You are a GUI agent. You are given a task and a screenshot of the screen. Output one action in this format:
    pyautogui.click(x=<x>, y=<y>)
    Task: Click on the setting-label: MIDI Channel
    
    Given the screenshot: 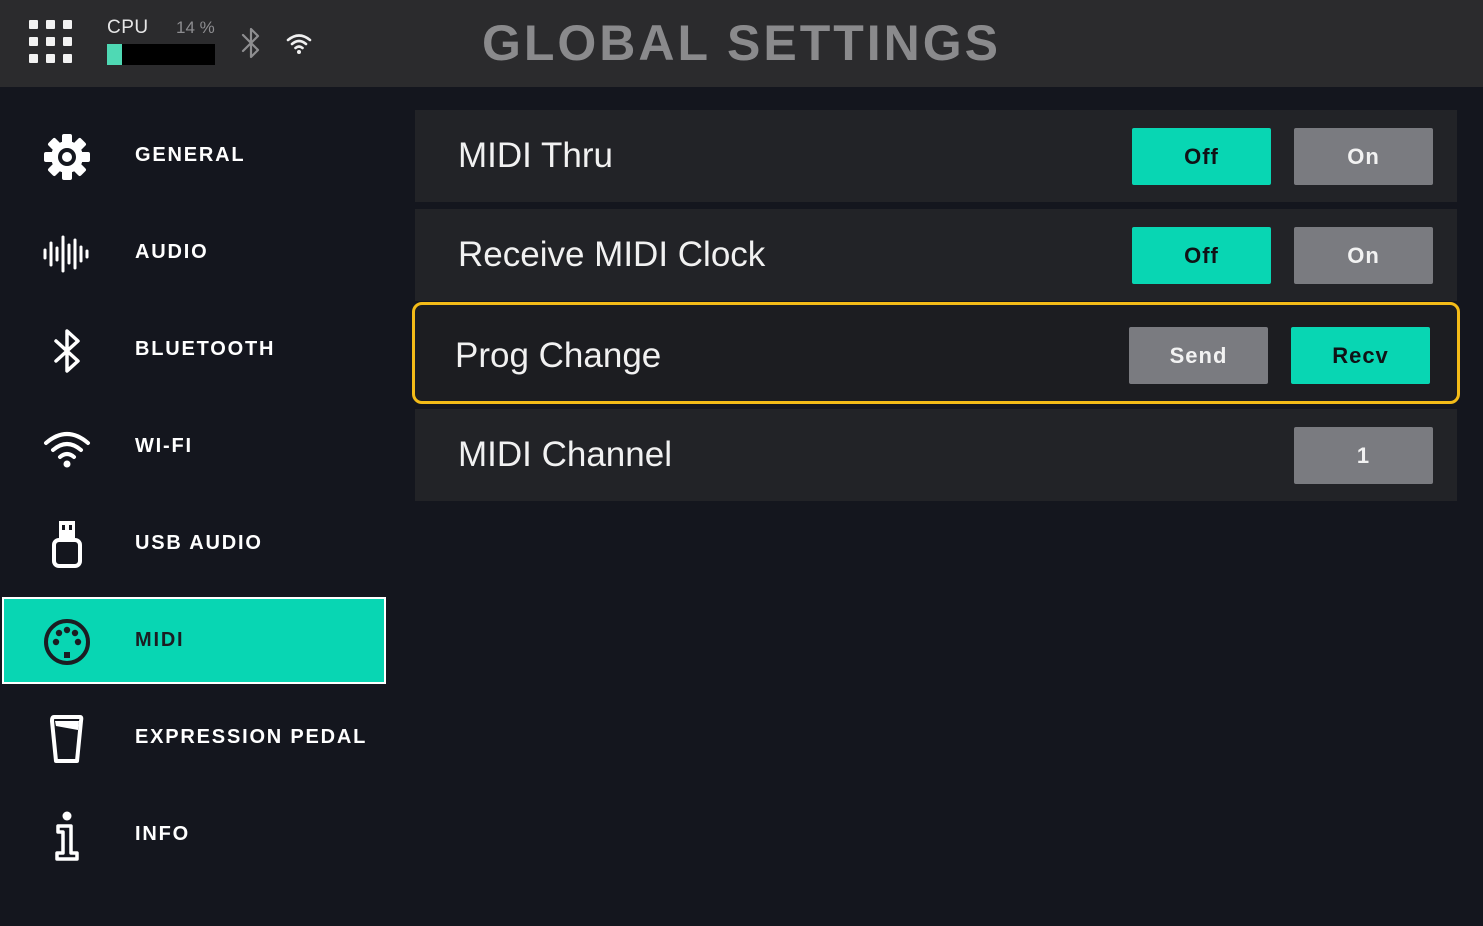 What is the action you would take?
    pyautogui.click(x=565, y=454)
    